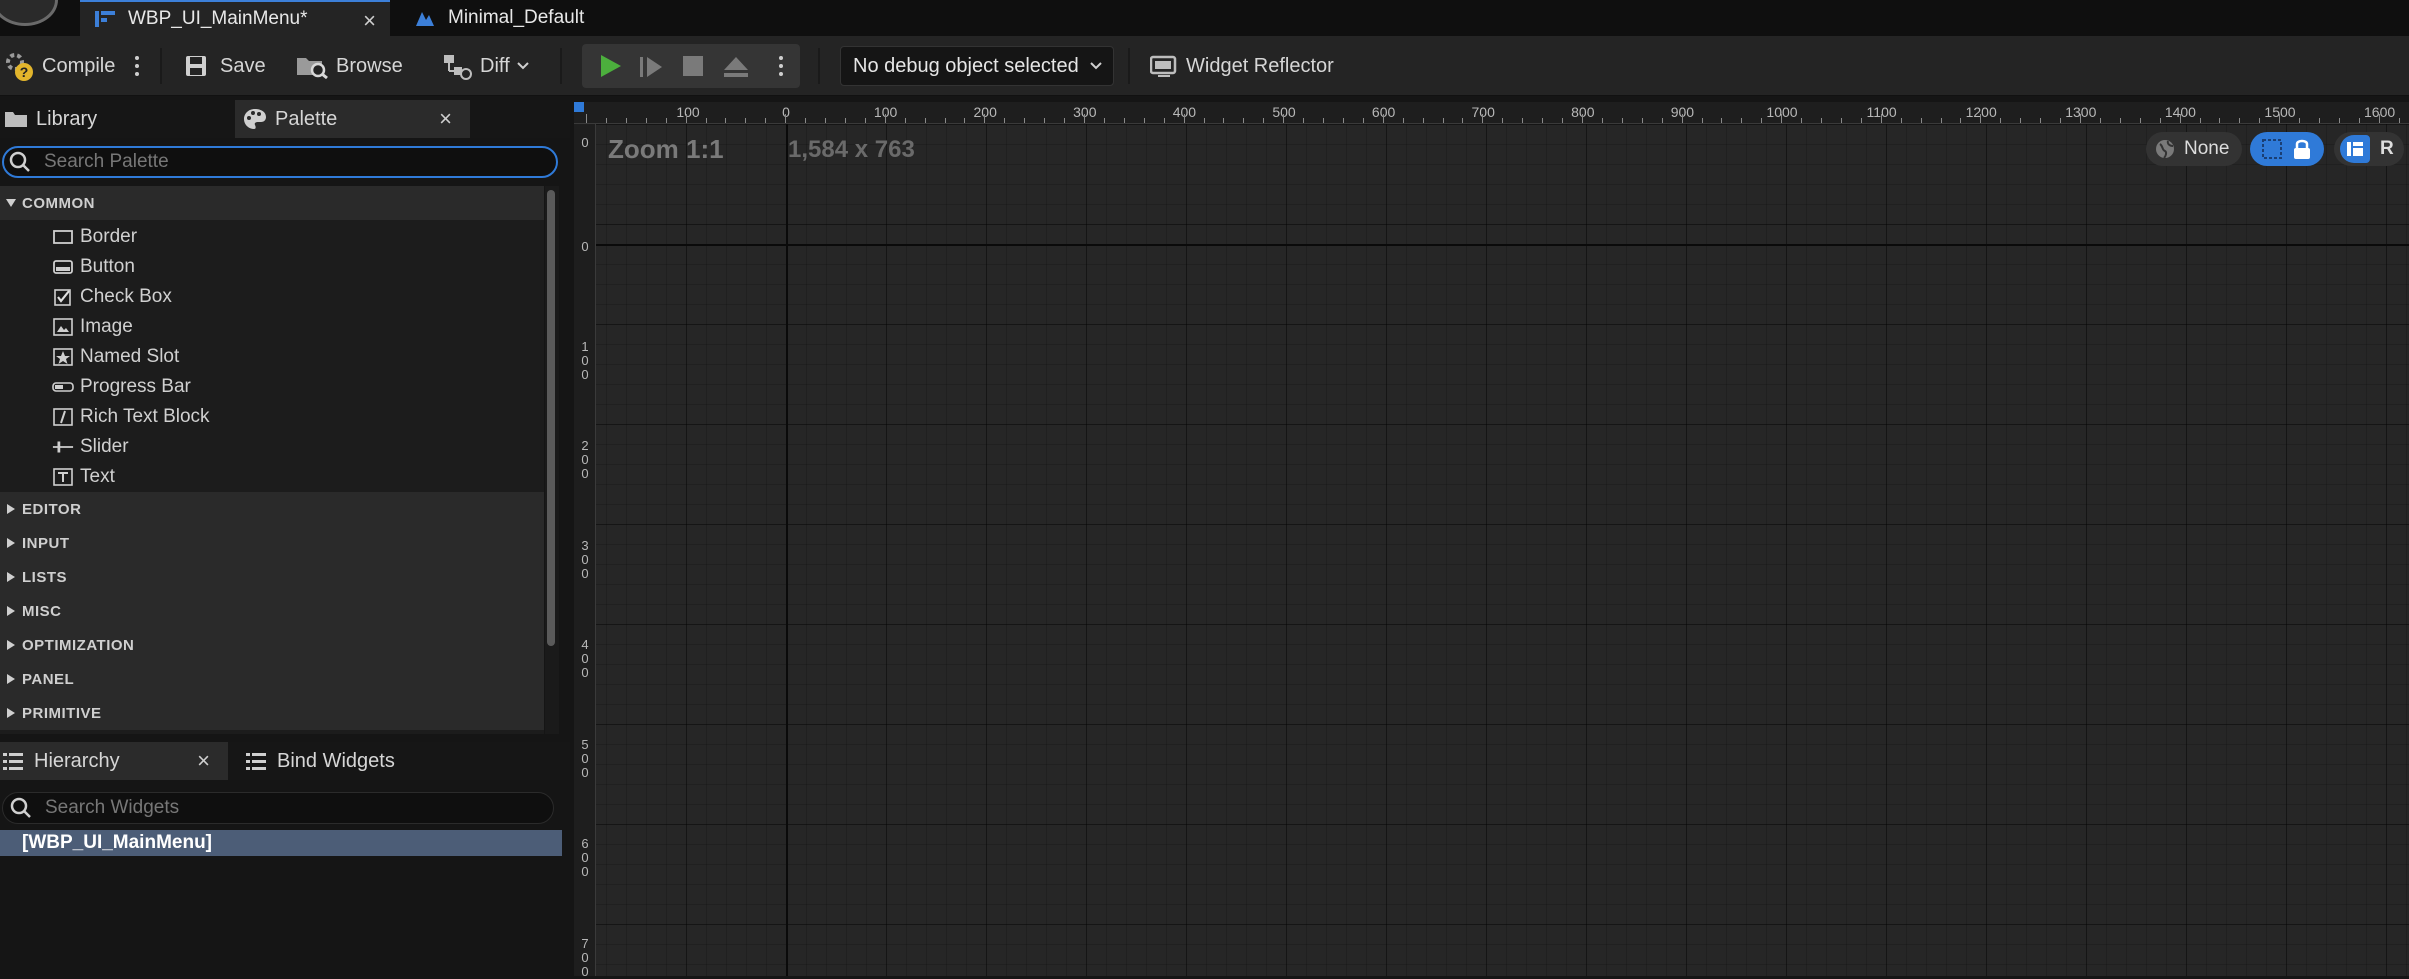 Image resolution: width=2409 pixels, height=979 pixels. I want to click on debug-object-dropdown: No debug object selected, so click(977, 66).